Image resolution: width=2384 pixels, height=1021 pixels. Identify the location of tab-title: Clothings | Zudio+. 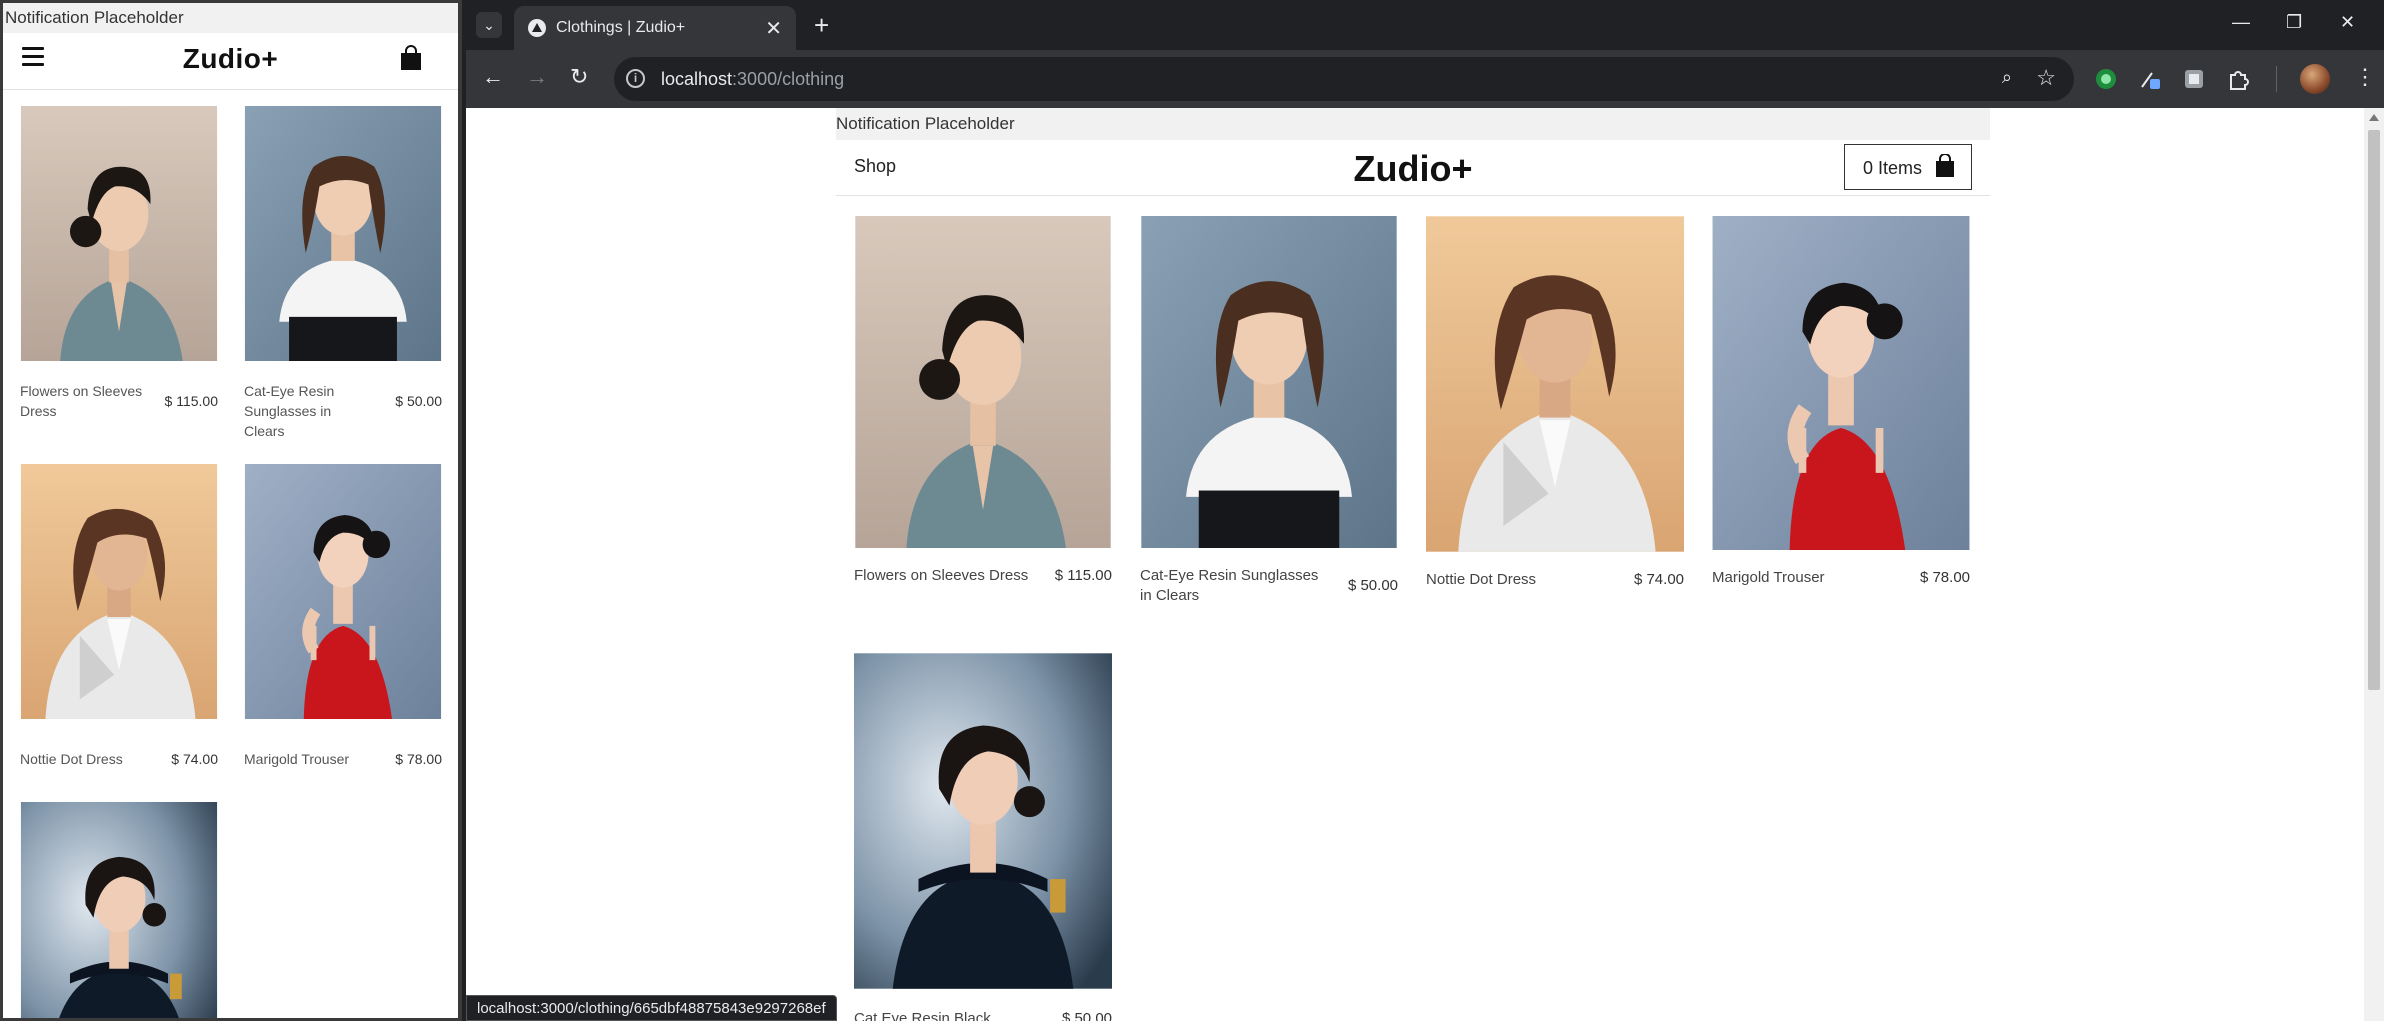
(621, 27).